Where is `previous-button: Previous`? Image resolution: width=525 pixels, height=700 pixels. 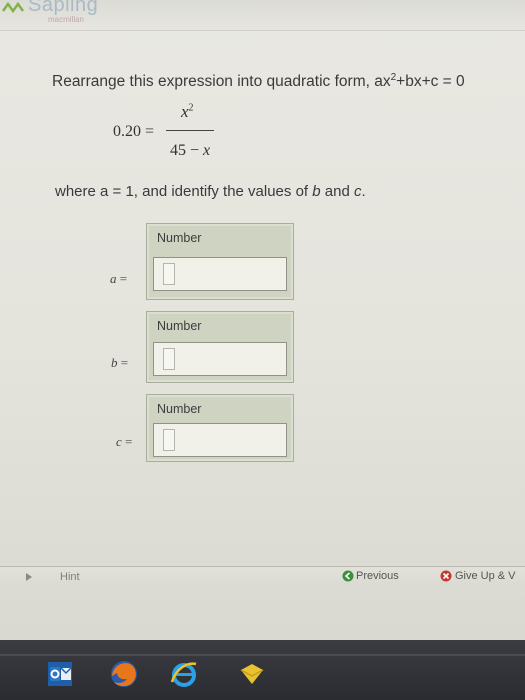 previous-button: Previous is located at coordinates (377, 576).